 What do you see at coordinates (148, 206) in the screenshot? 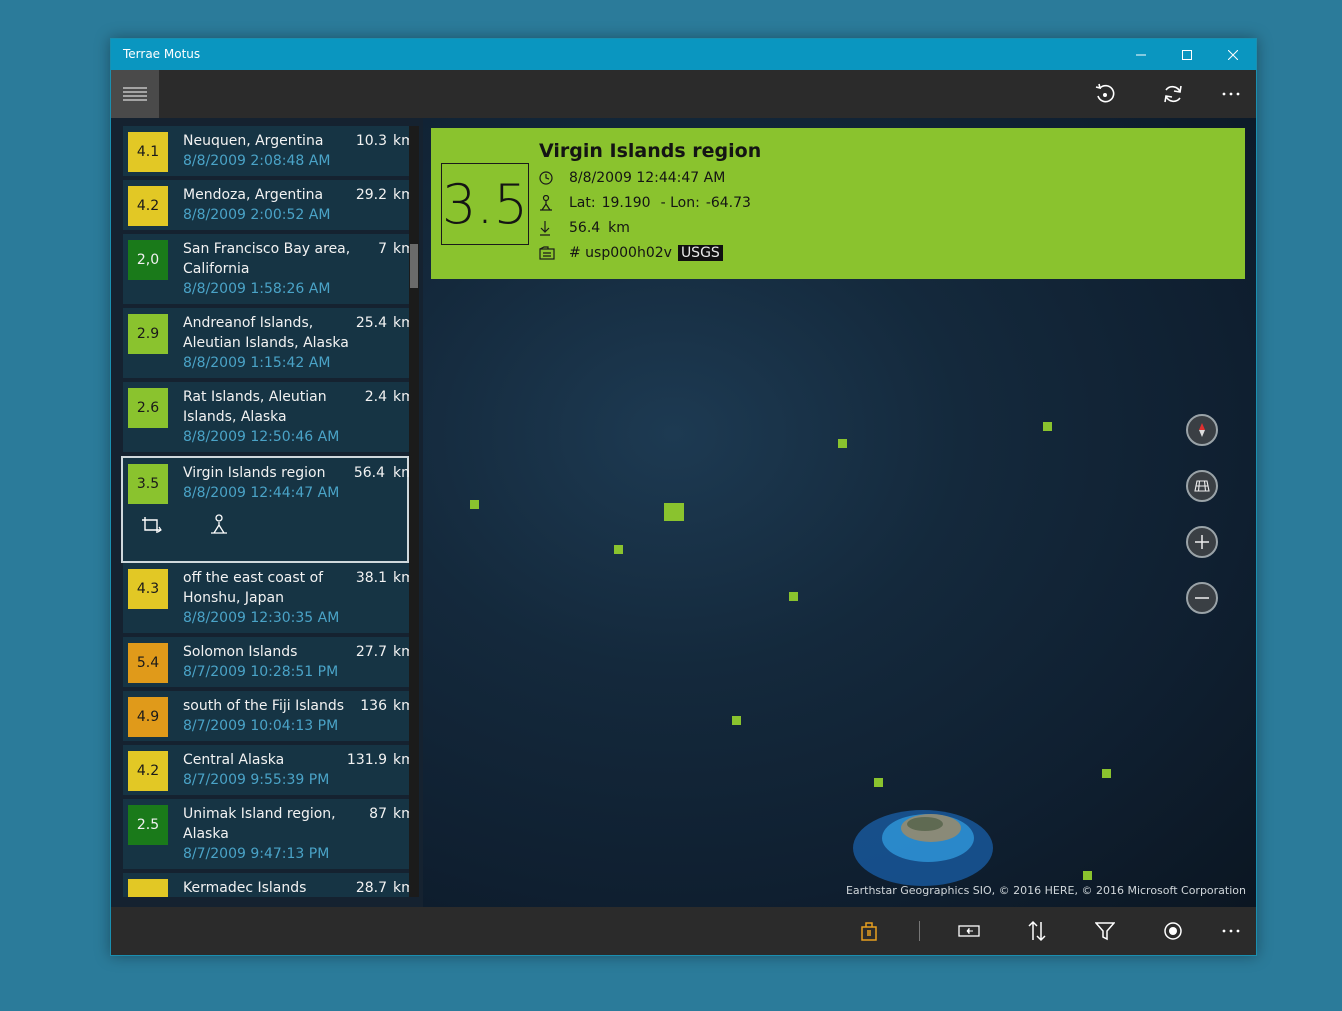
I see `magnitude-badge: 4.2` at bounding box center [148, 206].